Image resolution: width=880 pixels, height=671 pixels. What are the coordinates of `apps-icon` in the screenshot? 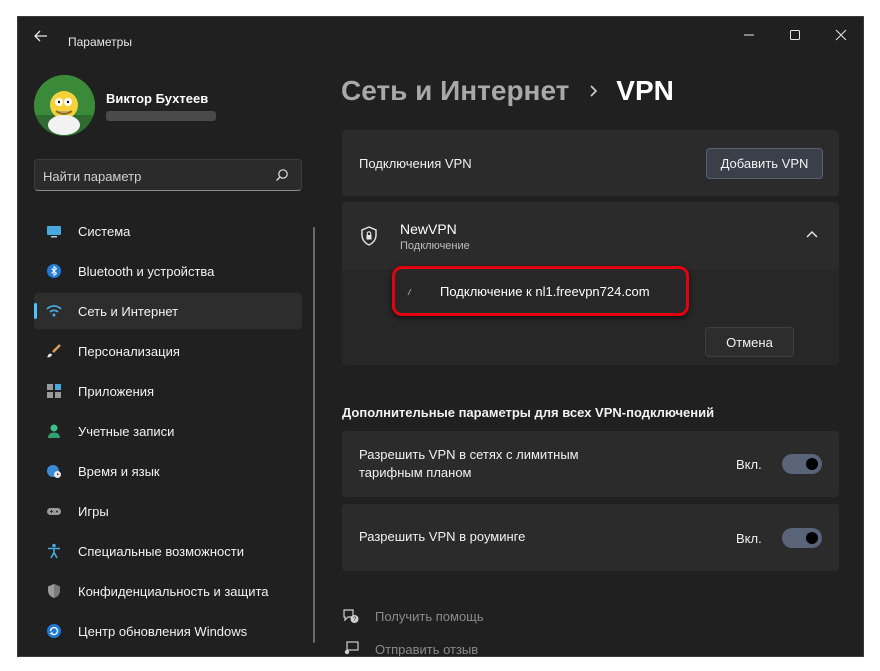 It's located at (54, 391).